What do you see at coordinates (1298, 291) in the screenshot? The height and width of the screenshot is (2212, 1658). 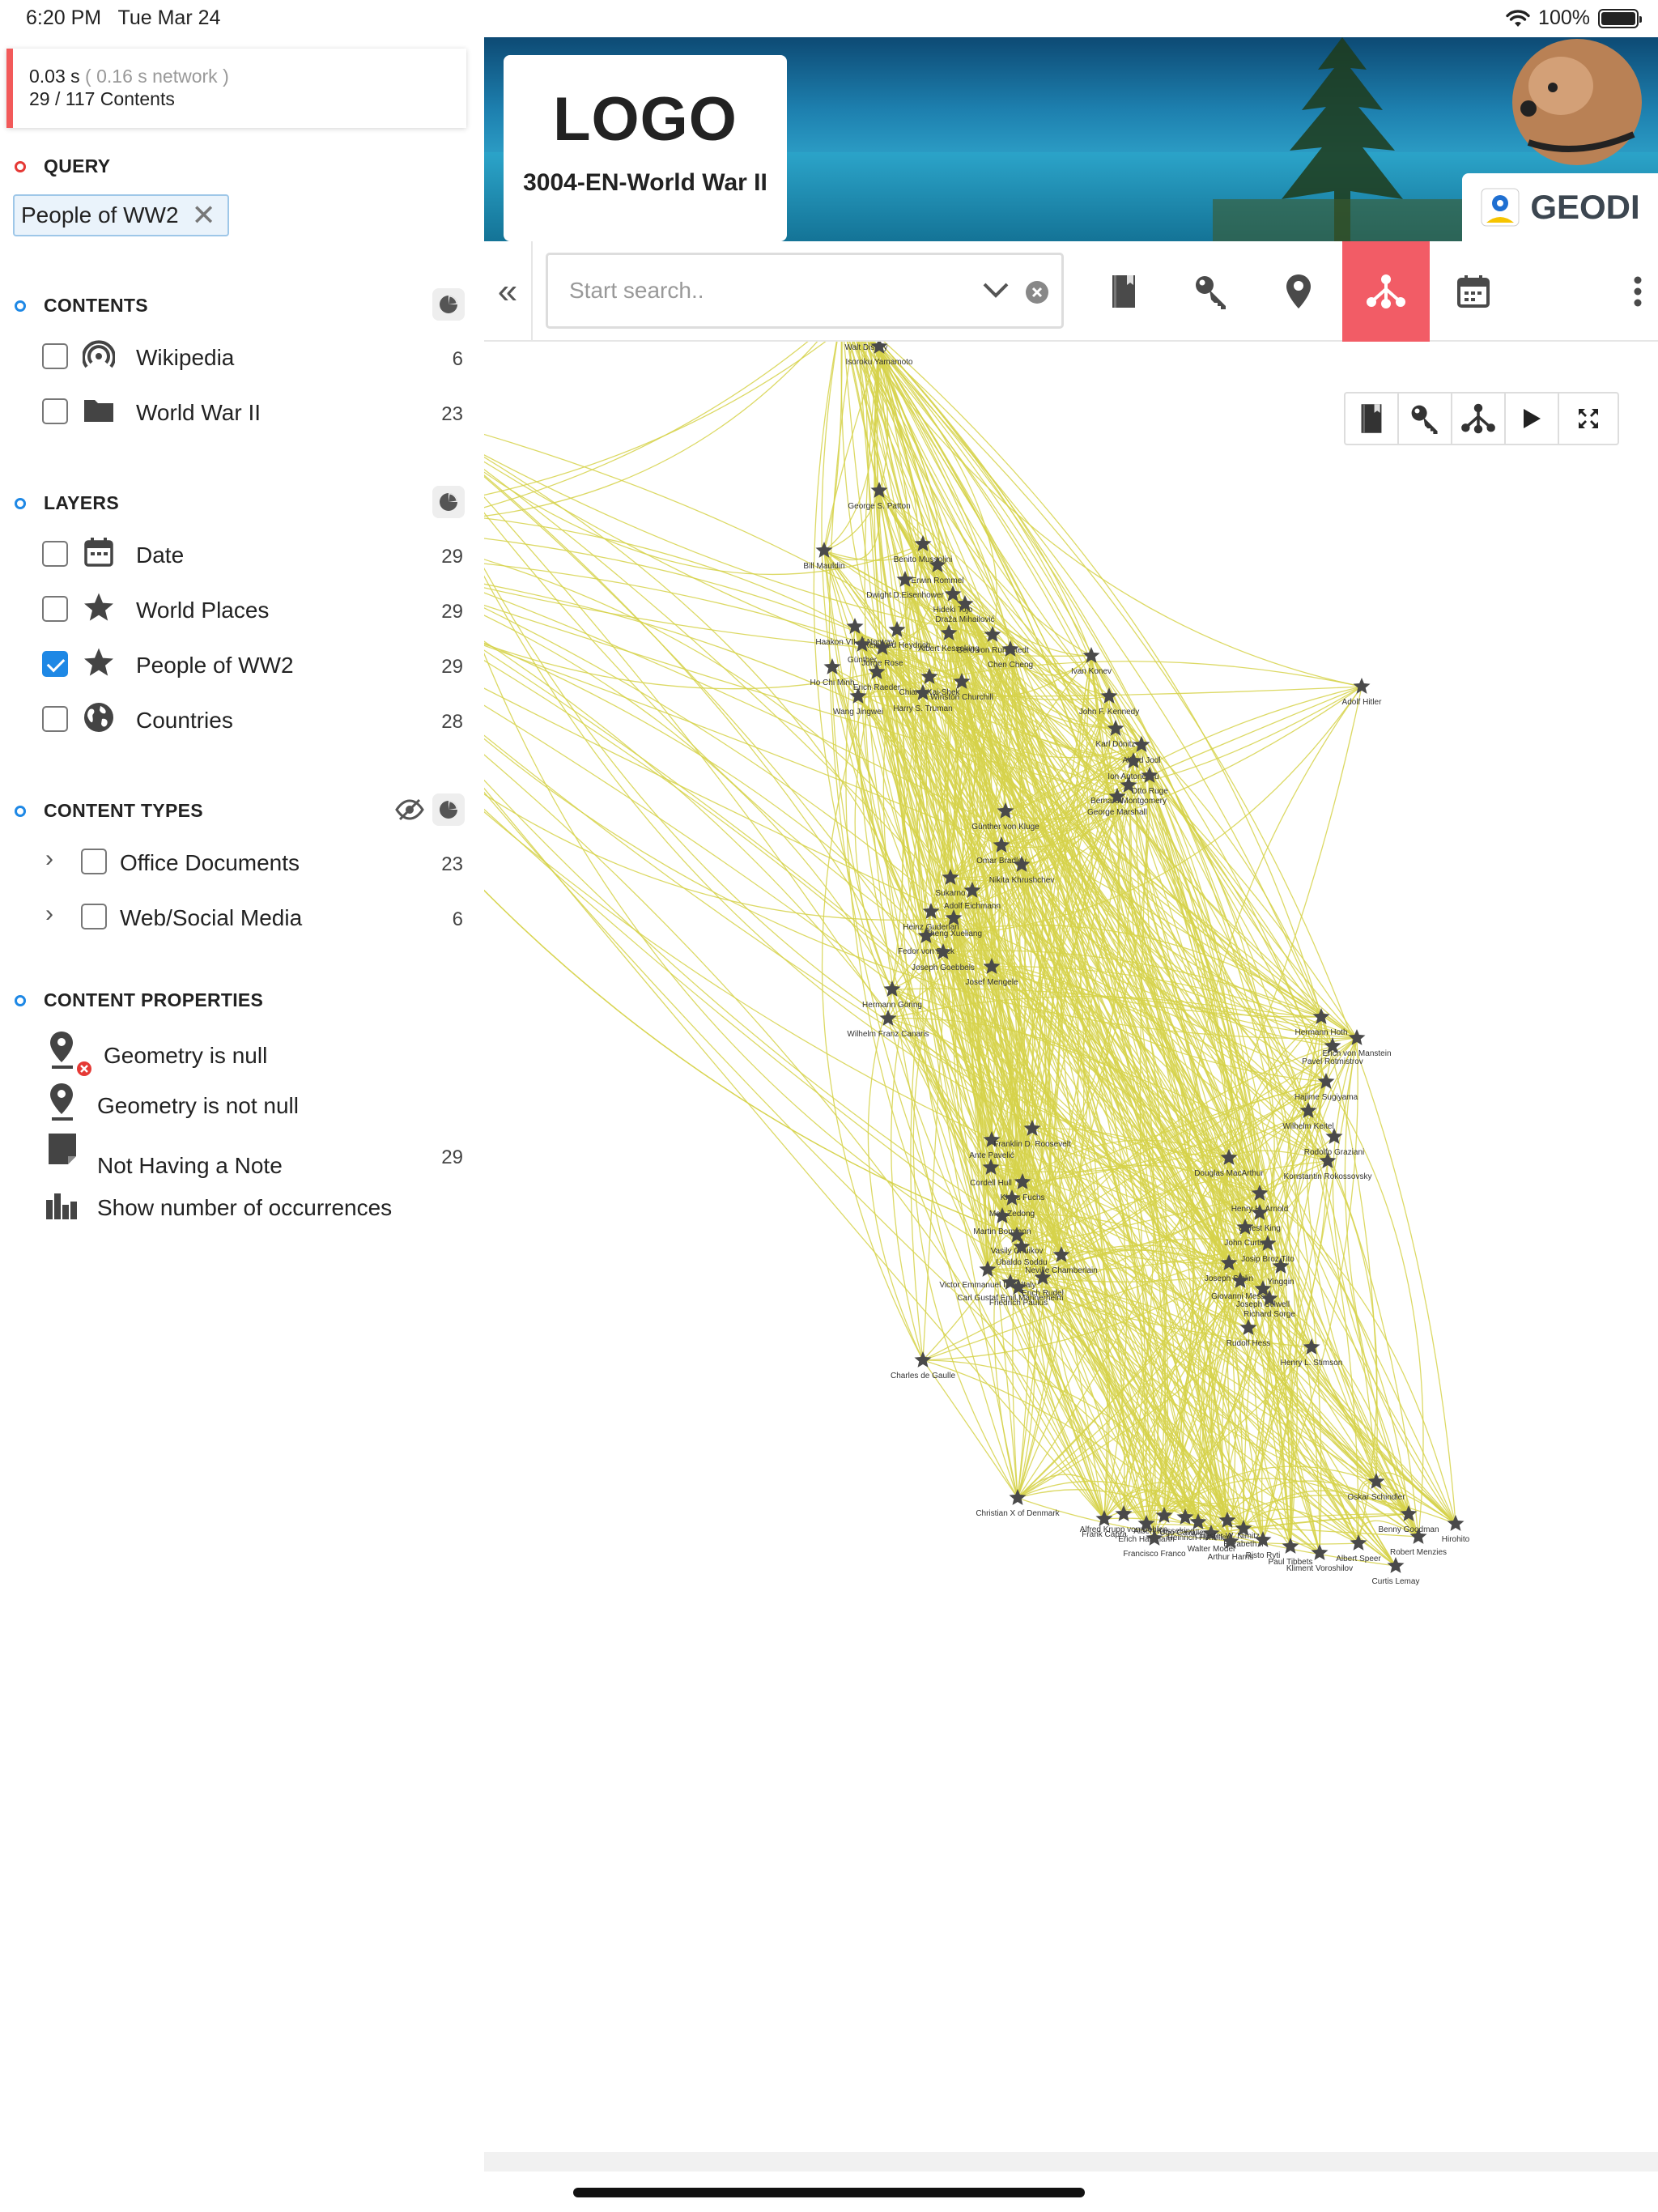 I see `map-tool-button` at bounding box center [1298, 291].